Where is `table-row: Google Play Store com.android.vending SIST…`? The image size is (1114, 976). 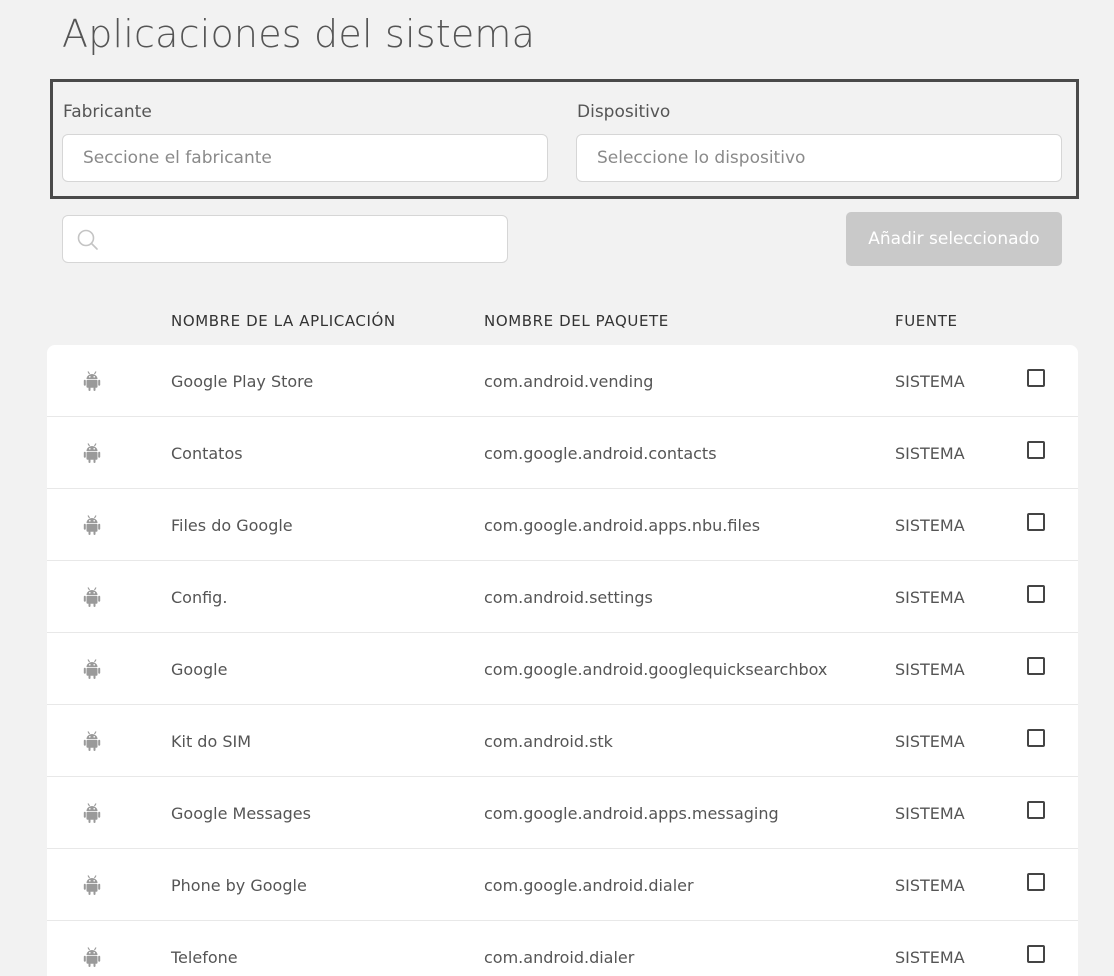
table-row: Google Play Store com.android.vending SIST… is located at coordinates (562, 381).